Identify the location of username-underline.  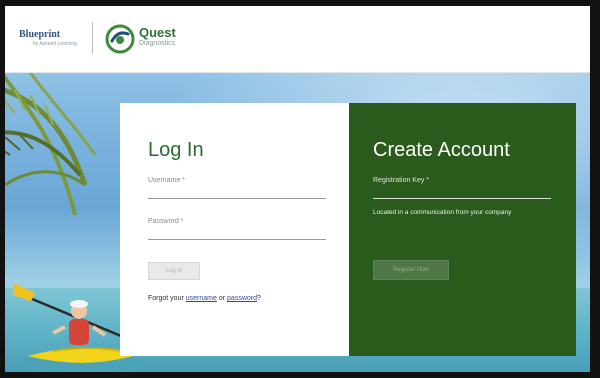
(237, 198).